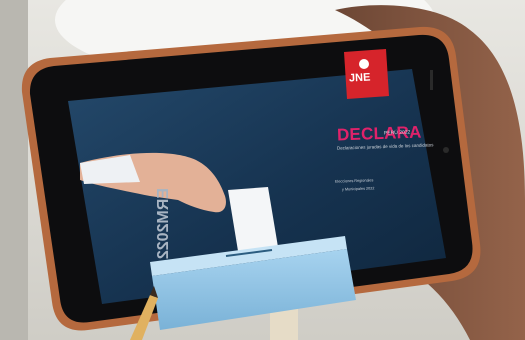  Describe the element at coordinates (364, 64) in the screenshot. I see `logo-emblem` at that location.